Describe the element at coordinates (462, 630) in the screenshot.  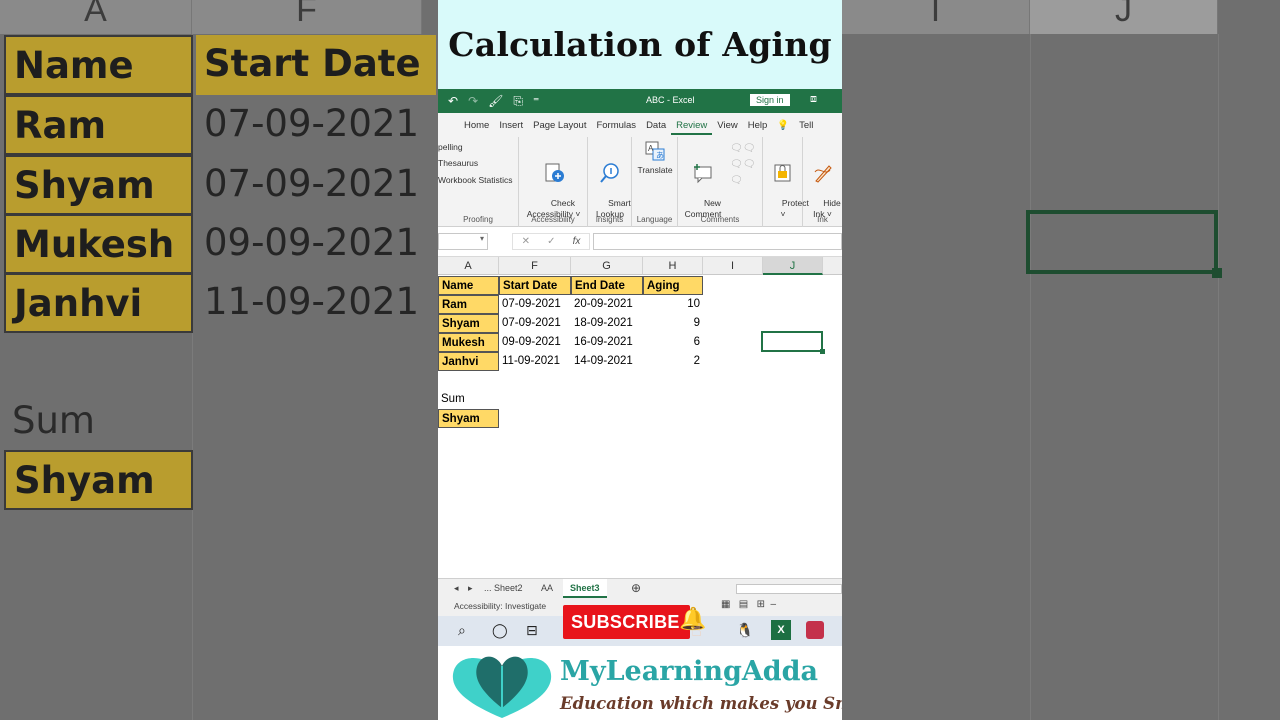
I see `search-icon: ⌕` at that location.